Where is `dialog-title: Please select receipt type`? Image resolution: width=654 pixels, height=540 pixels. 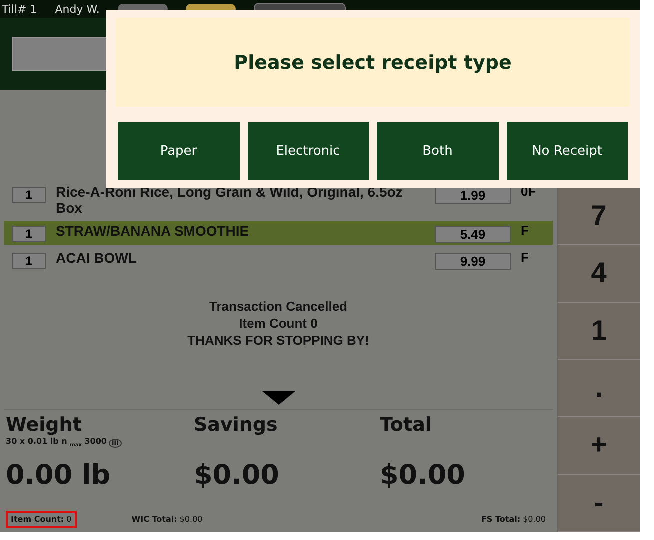 dialog-title: Please select receipt type is located at coordinates (373, 63).